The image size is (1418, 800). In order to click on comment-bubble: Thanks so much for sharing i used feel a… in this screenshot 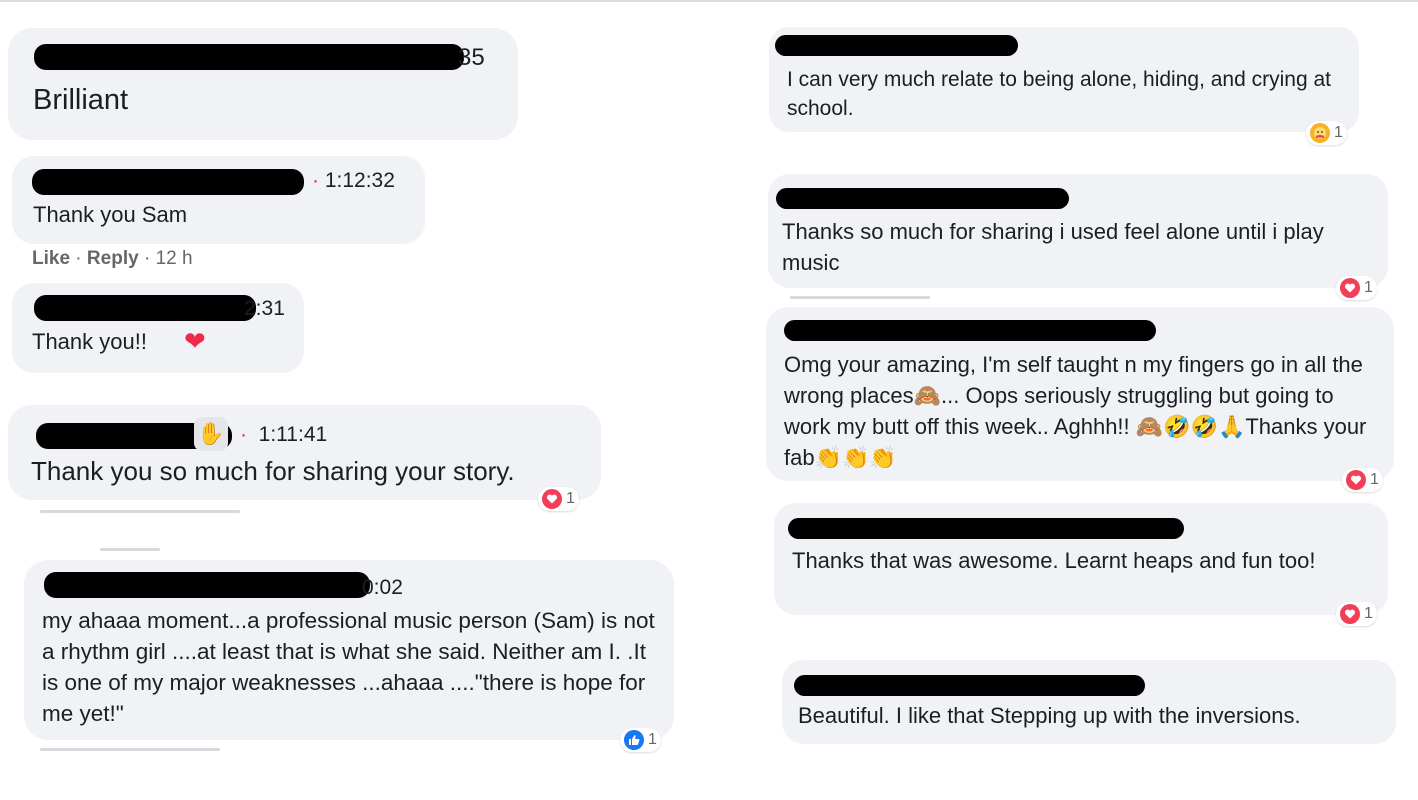, I will do `click(1078, 231)`.